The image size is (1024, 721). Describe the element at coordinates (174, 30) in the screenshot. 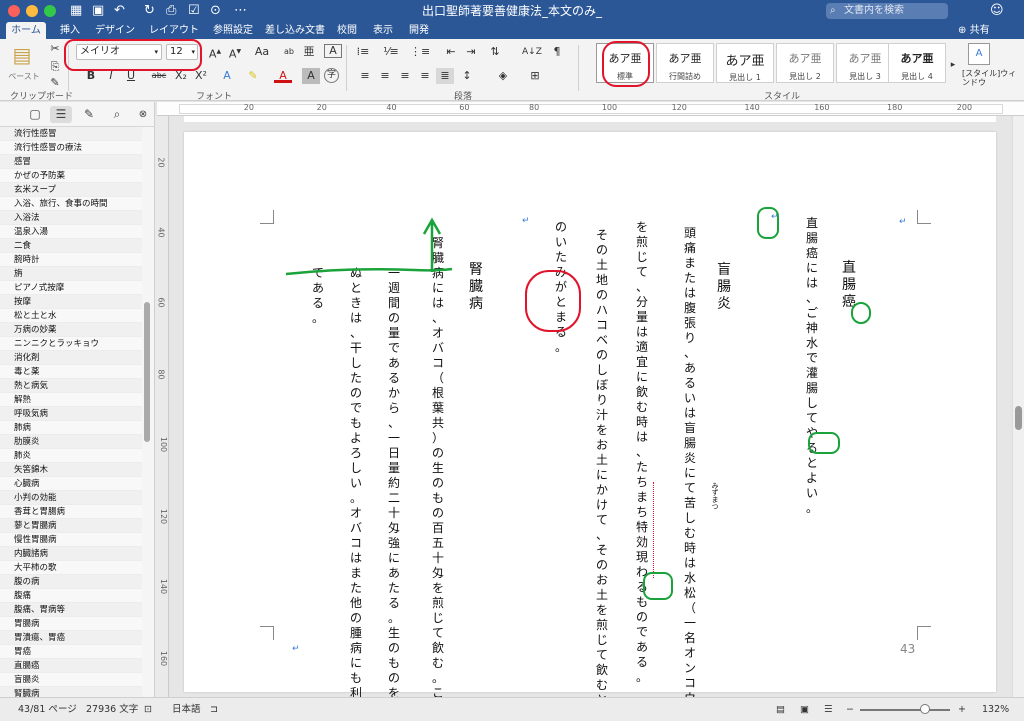

I see `tab-layout: レイアウト` at that location.